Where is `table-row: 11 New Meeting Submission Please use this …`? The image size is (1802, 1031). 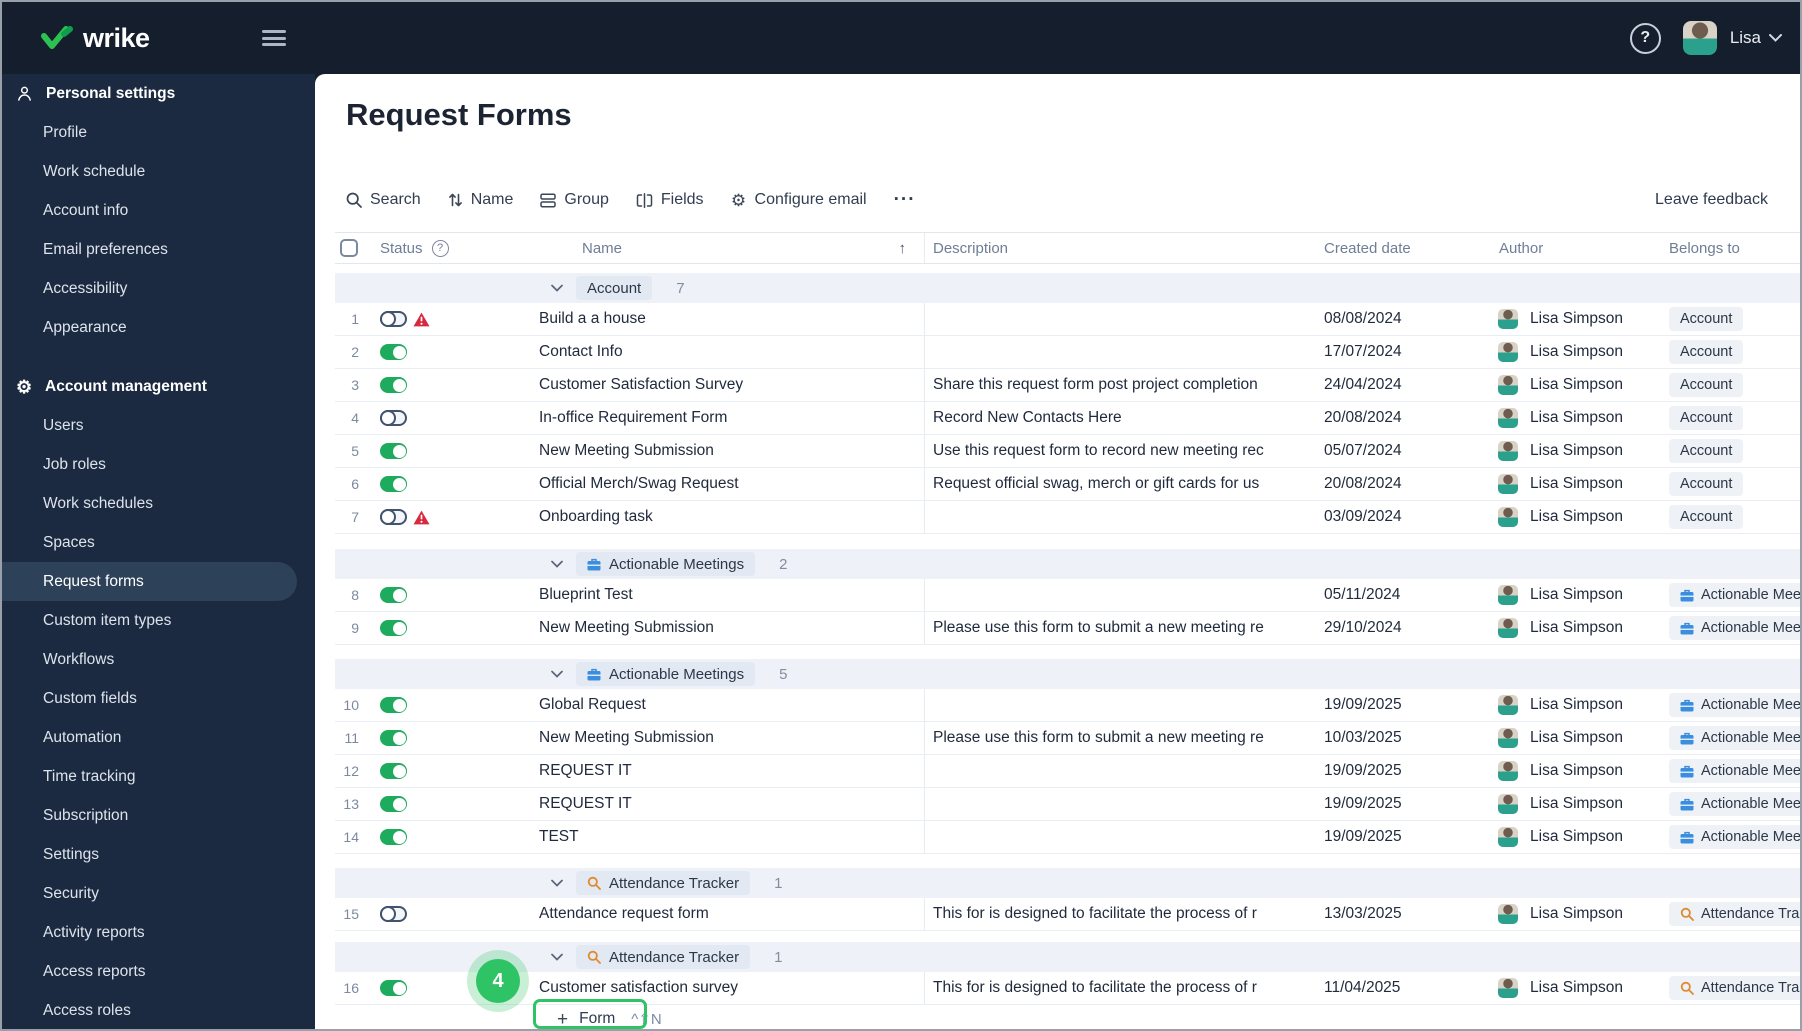
table-row: 11 New Meeting Submission Please use this … is located at coordinates (1067, 738).